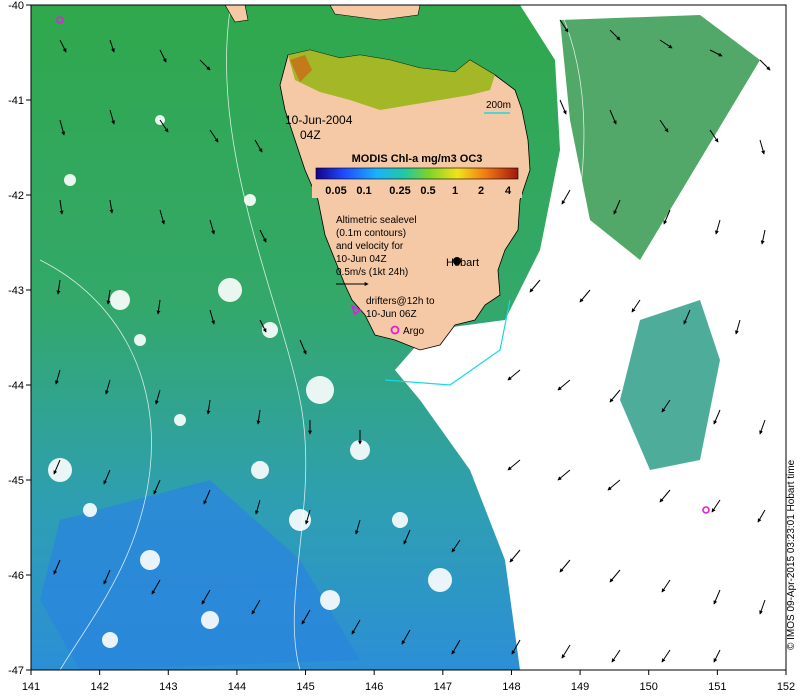  Describe the element at coordinates (319, 120) in the screenshot. I see `date-label: 10-Jun-2004` at that location.